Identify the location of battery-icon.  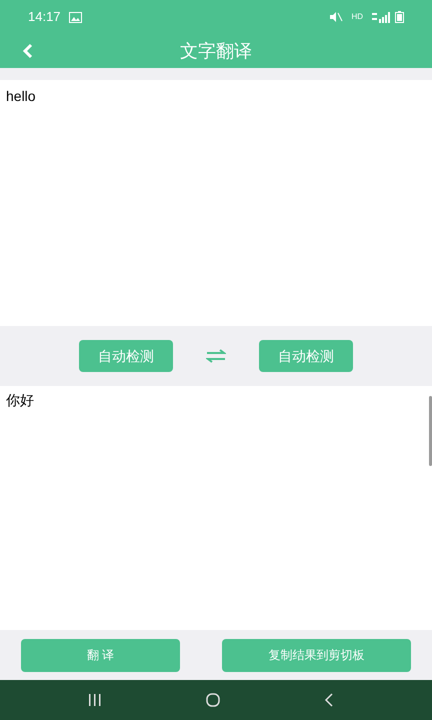
(399, 17).